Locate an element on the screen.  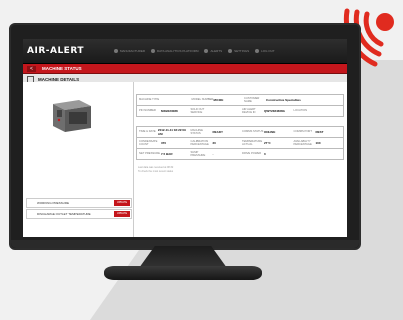
nav-data-analytics: DATA ANALYTICS PLATFORM is located at coordinates (174, 51).